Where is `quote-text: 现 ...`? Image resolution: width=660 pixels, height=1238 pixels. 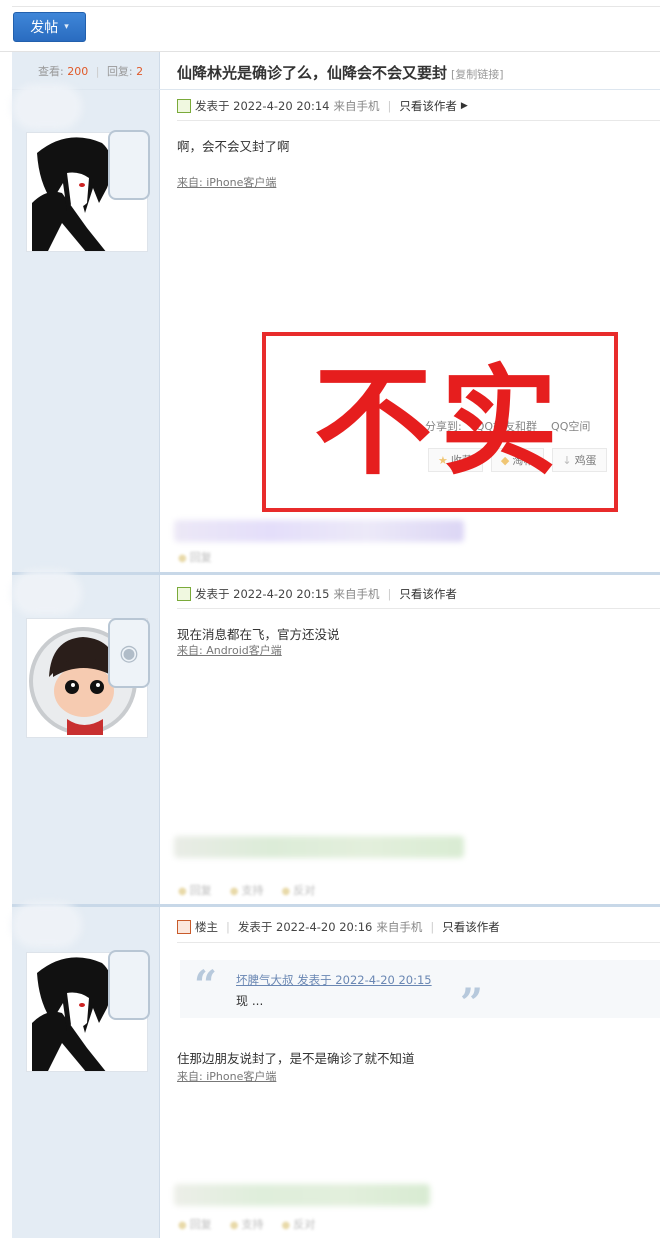
quote-text: 现 ... is located at coordinates (250, 1001).